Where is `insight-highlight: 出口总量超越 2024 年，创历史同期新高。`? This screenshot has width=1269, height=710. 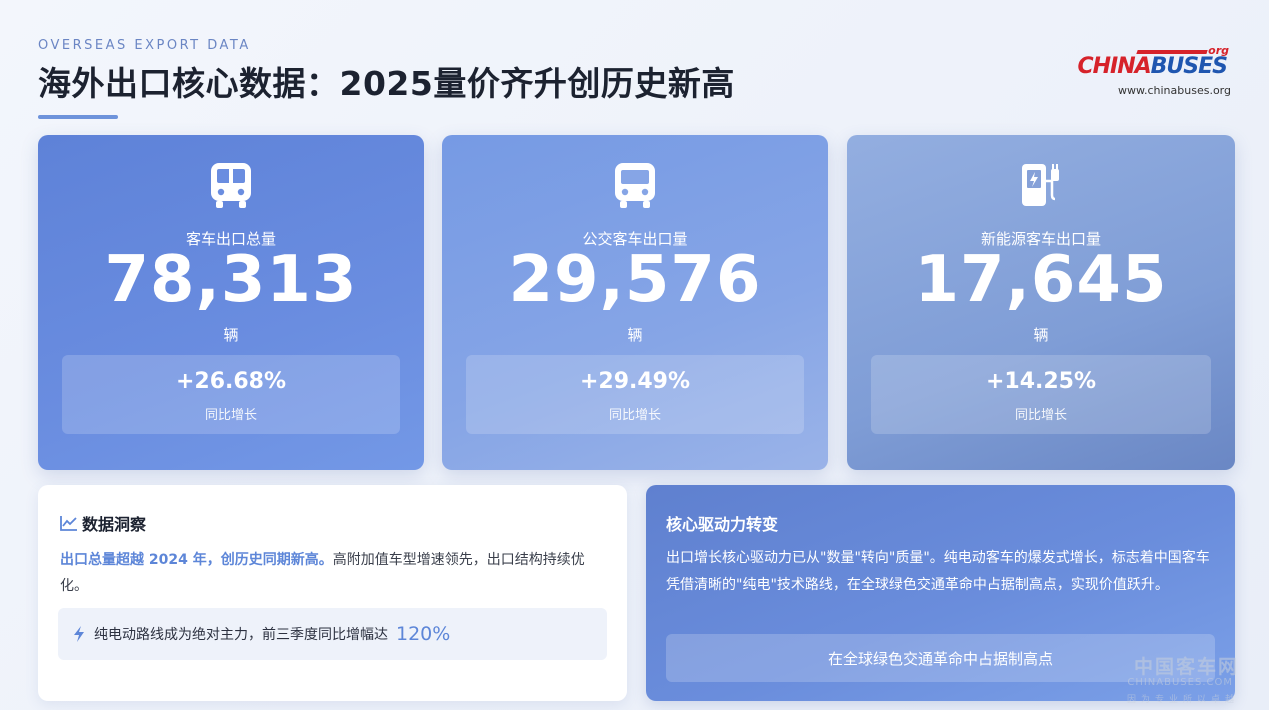 insight-highlight: 出口总量超越 2024 年，创历史同期新高。 is located at coordinates (196, 560).